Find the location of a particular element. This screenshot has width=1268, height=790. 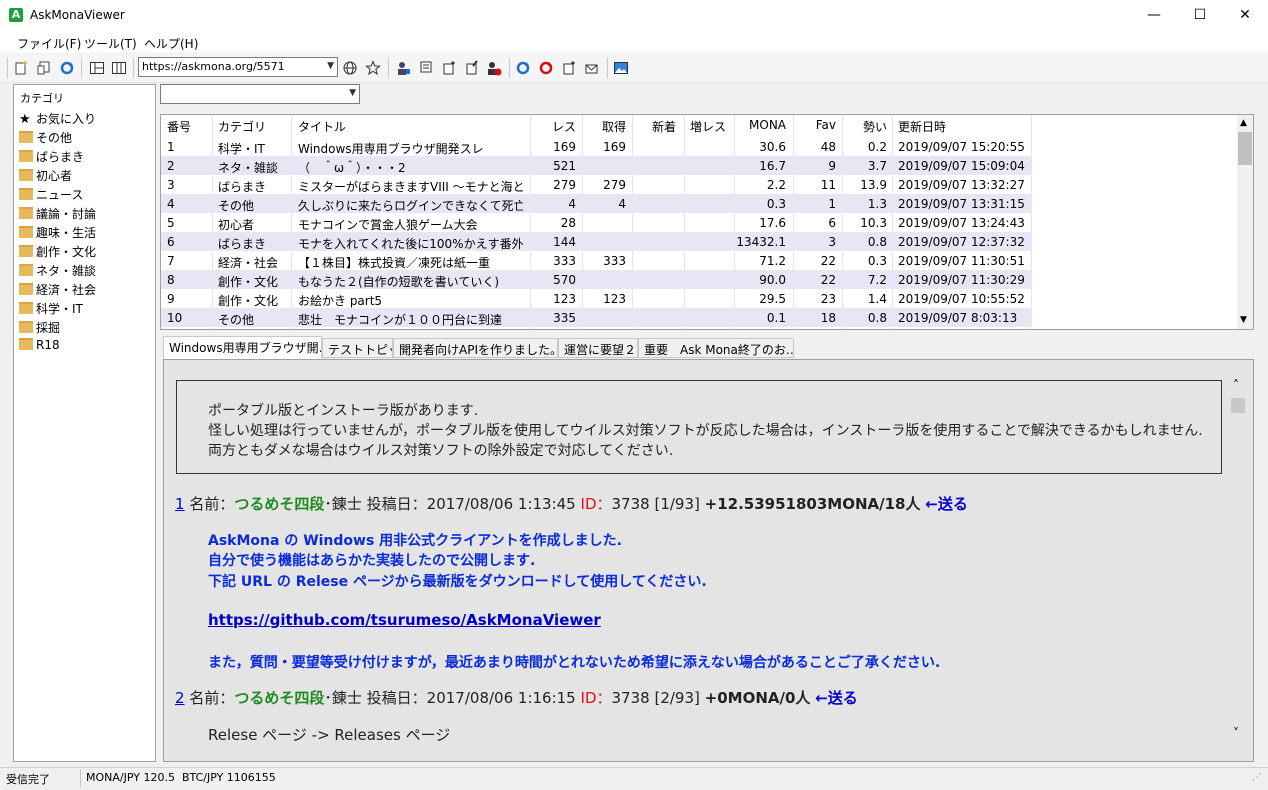

category-item: 創作・文化 is located at coordinates (57, 252).